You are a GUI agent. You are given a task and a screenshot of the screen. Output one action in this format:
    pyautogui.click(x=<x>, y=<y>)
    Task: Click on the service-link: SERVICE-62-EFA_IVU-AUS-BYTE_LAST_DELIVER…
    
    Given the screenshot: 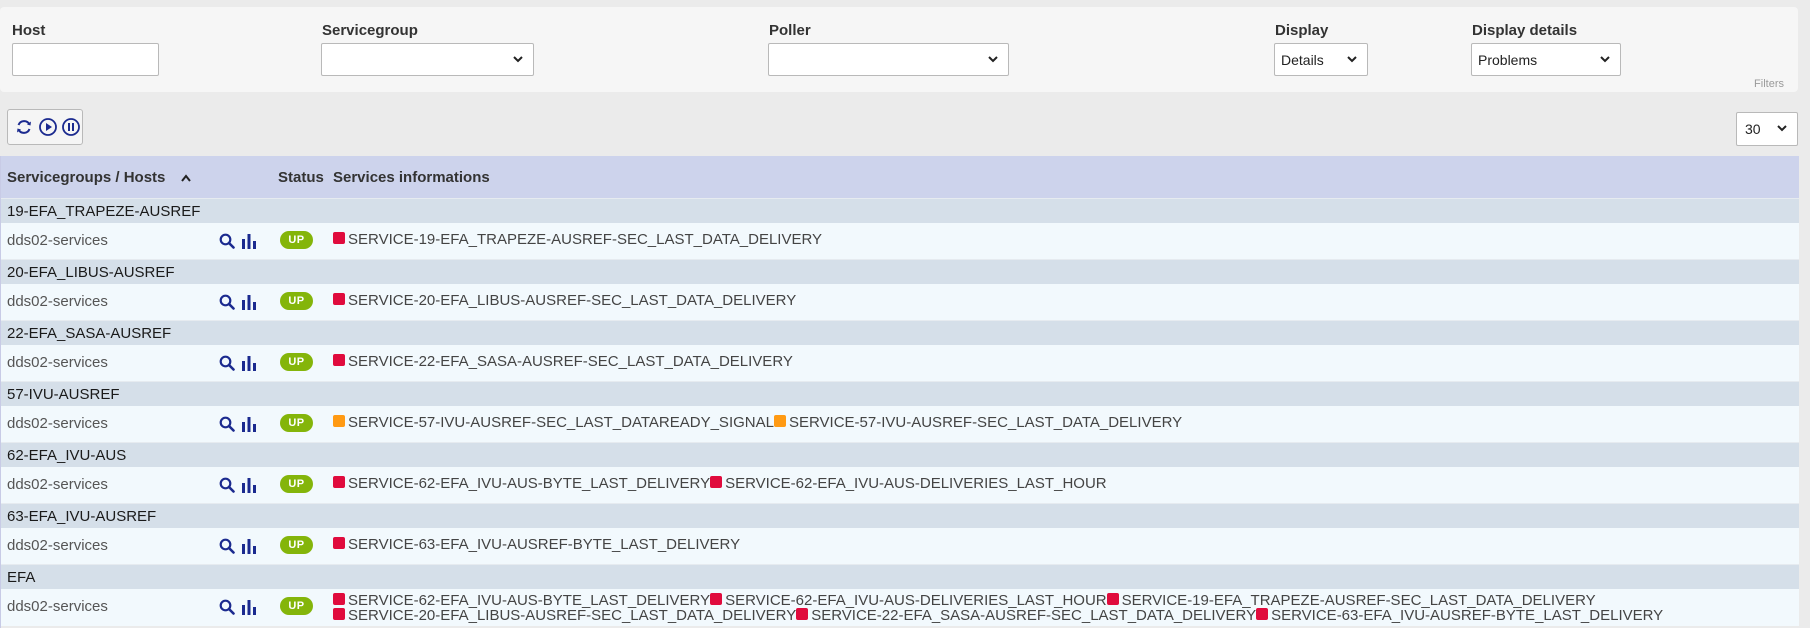 What is the action you would take?
    pyautogui.click(x=521, y=483)
    